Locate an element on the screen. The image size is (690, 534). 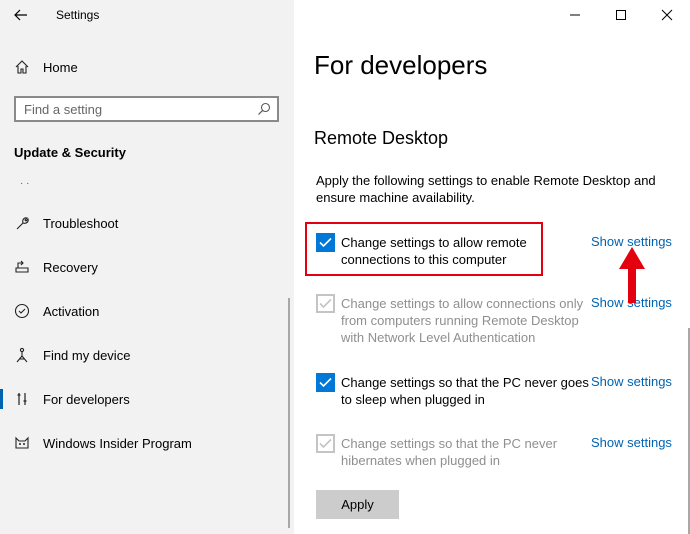
wrench-icon is located at coordinates (22, 223).